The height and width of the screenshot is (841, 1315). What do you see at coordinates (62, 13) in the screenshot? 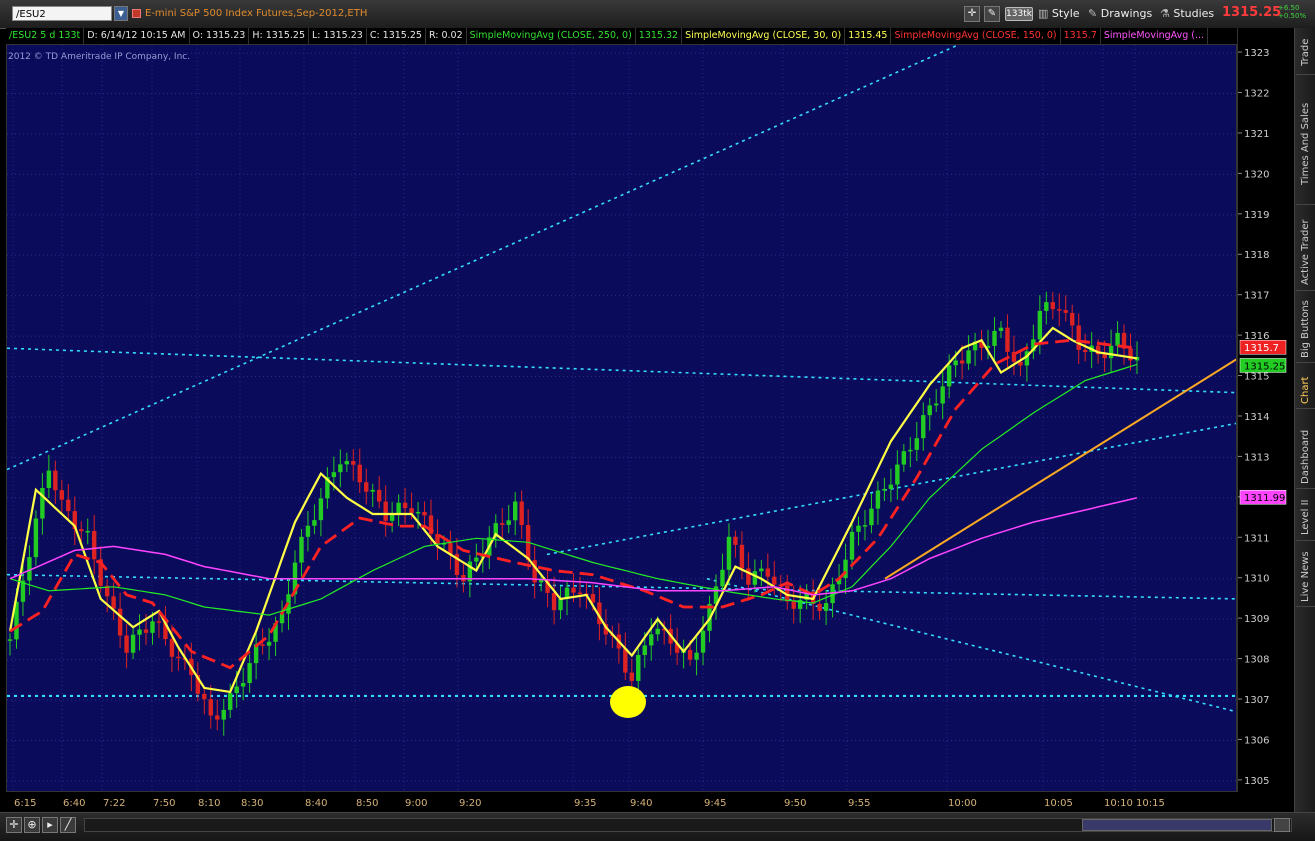
I see `symbol-input: /ESU2` at bounding box center [62, 13].